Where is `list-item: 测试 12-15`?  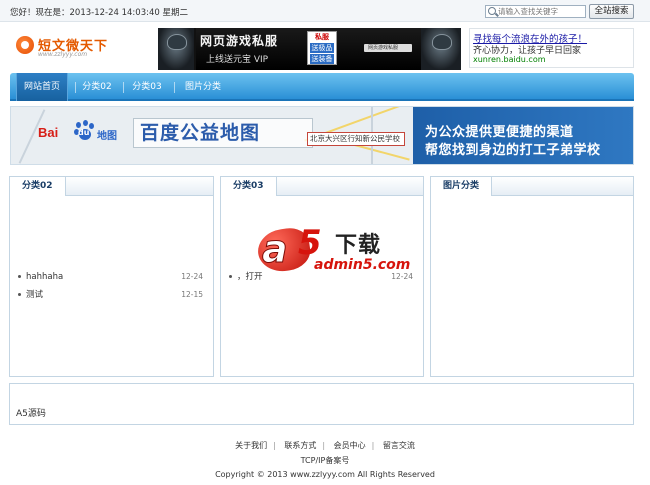 list-item: 测试 12-15 is located at coordinates (110, 295).